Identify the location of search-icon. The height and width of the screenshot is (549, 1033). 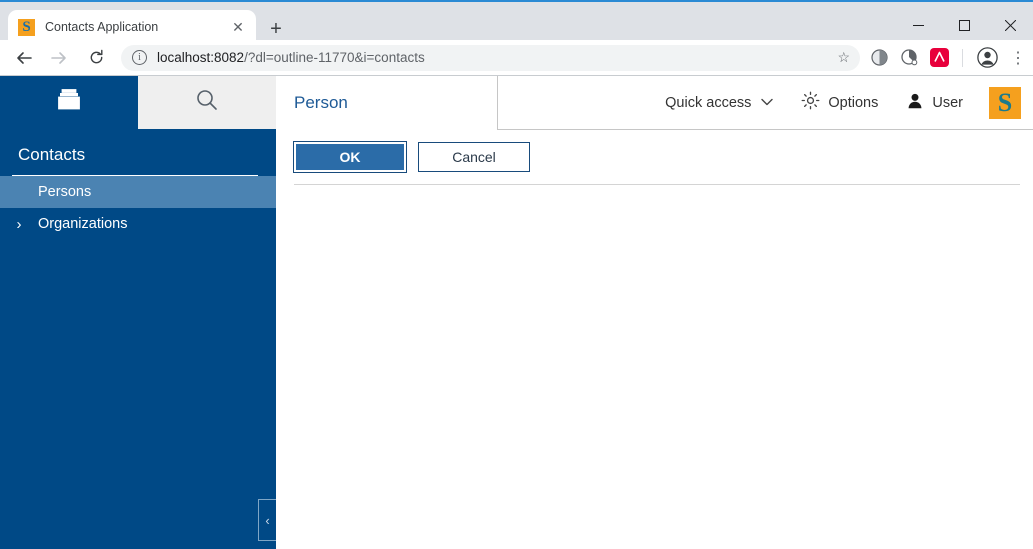
(207, 102).